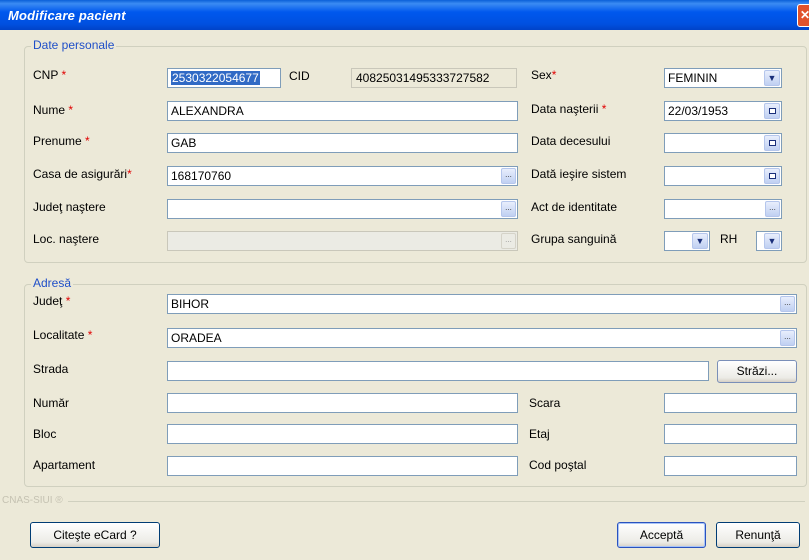 This screenshot has height=560, width=809. I want to click on grupa-sanguina-select: ▼, so click(687, 241).